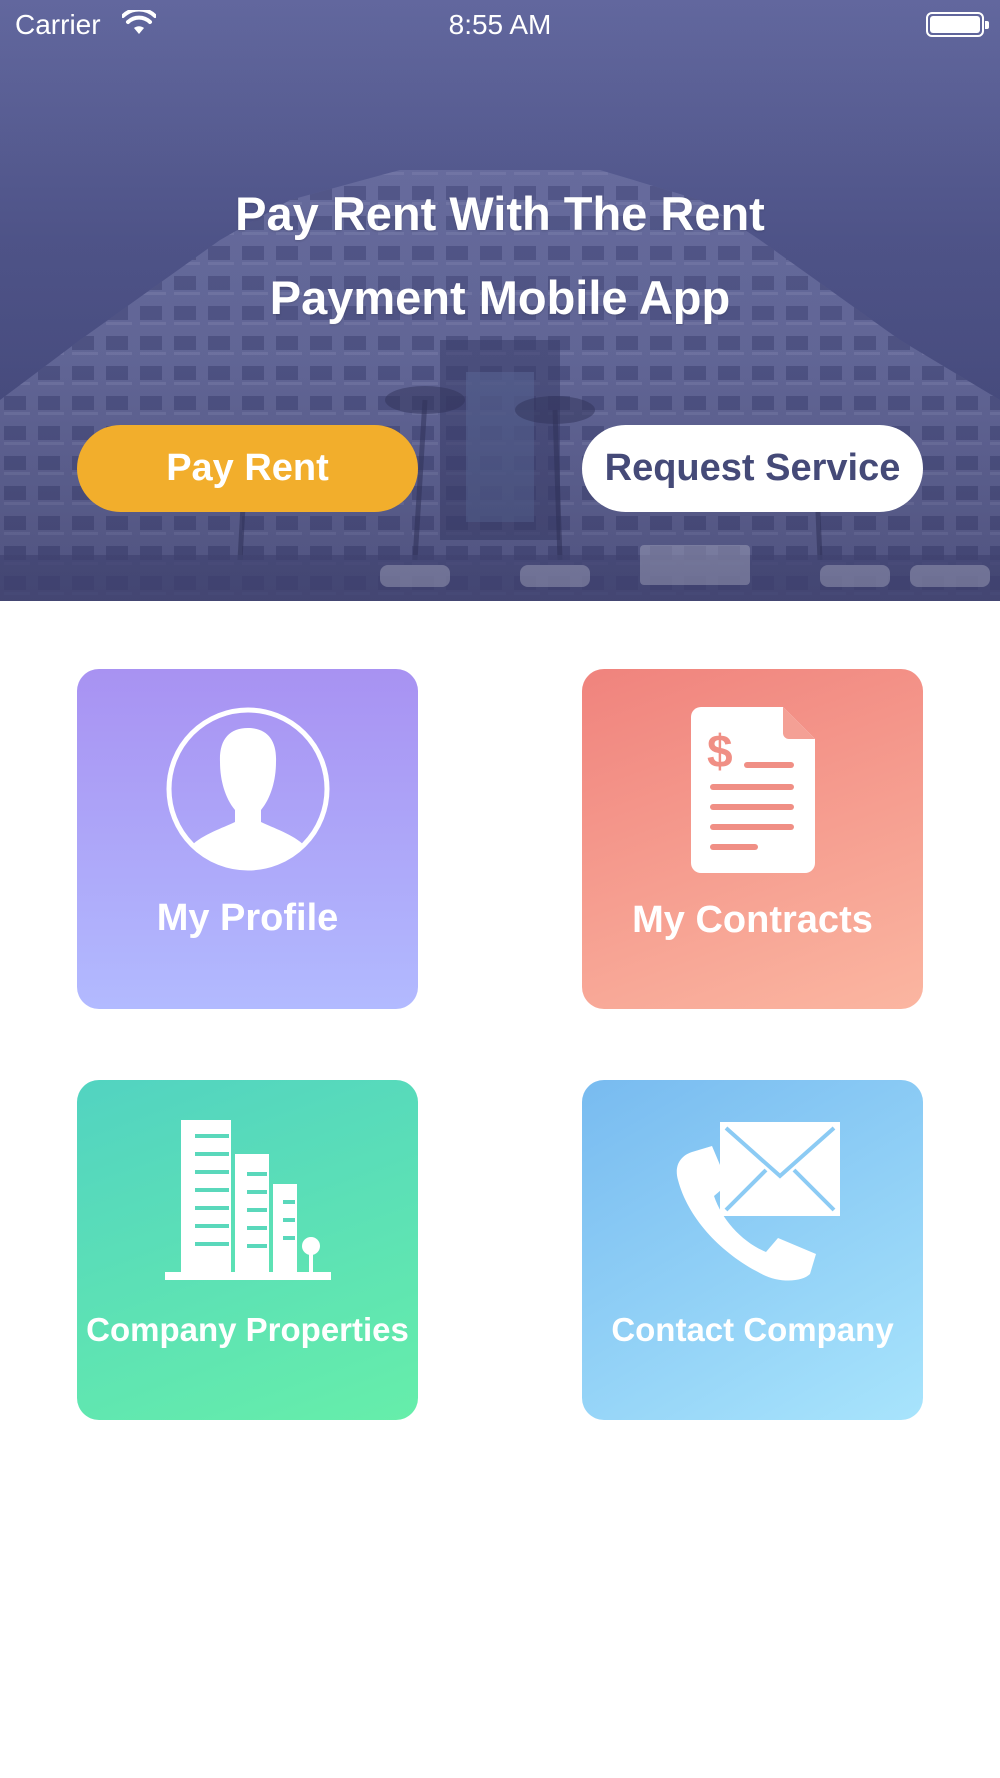 Image resolution: width=1000 pixels, height=1778 pixels. What do you see at coordinates (752, 1329) in the screenshot?
I see `tile-label: Contact Company` at bounding box center [752, 1329].